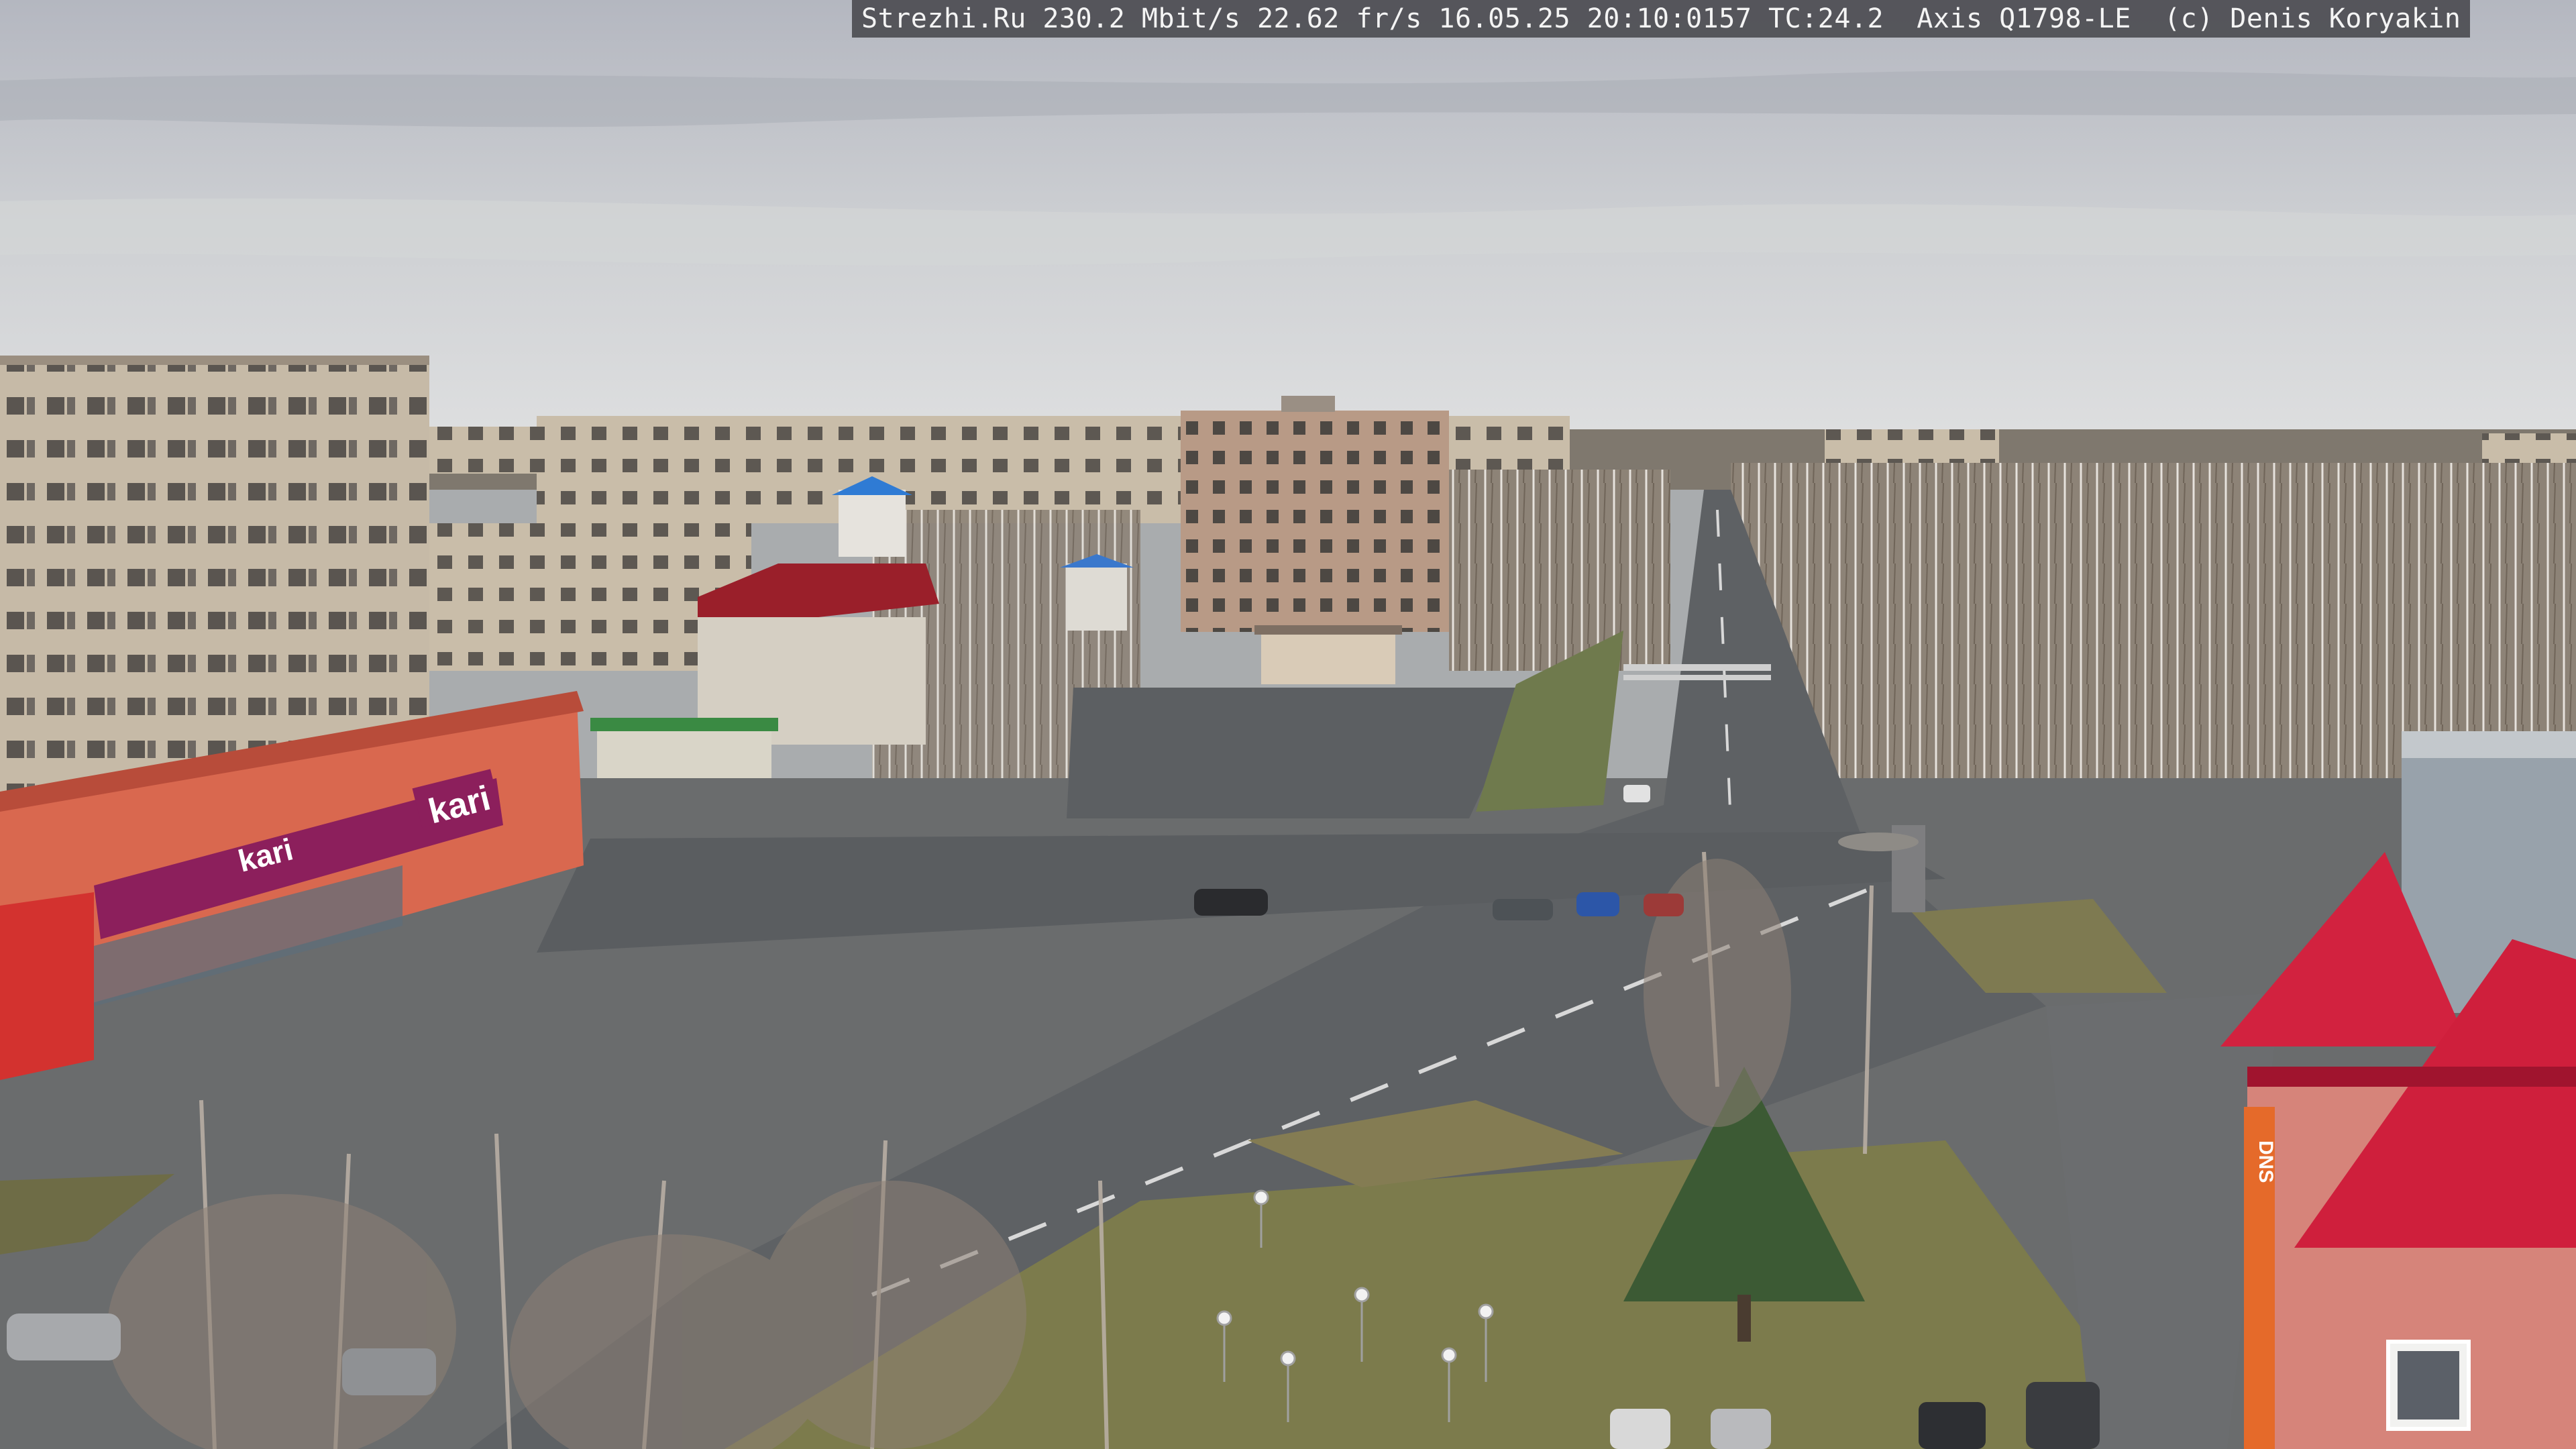 The height and width of the screenshot is (1449, 2576). What do you see at coordinates (1559, 570) in the screenshot?
I see `birch-grove-mid` at bounding box center [1559, 570].